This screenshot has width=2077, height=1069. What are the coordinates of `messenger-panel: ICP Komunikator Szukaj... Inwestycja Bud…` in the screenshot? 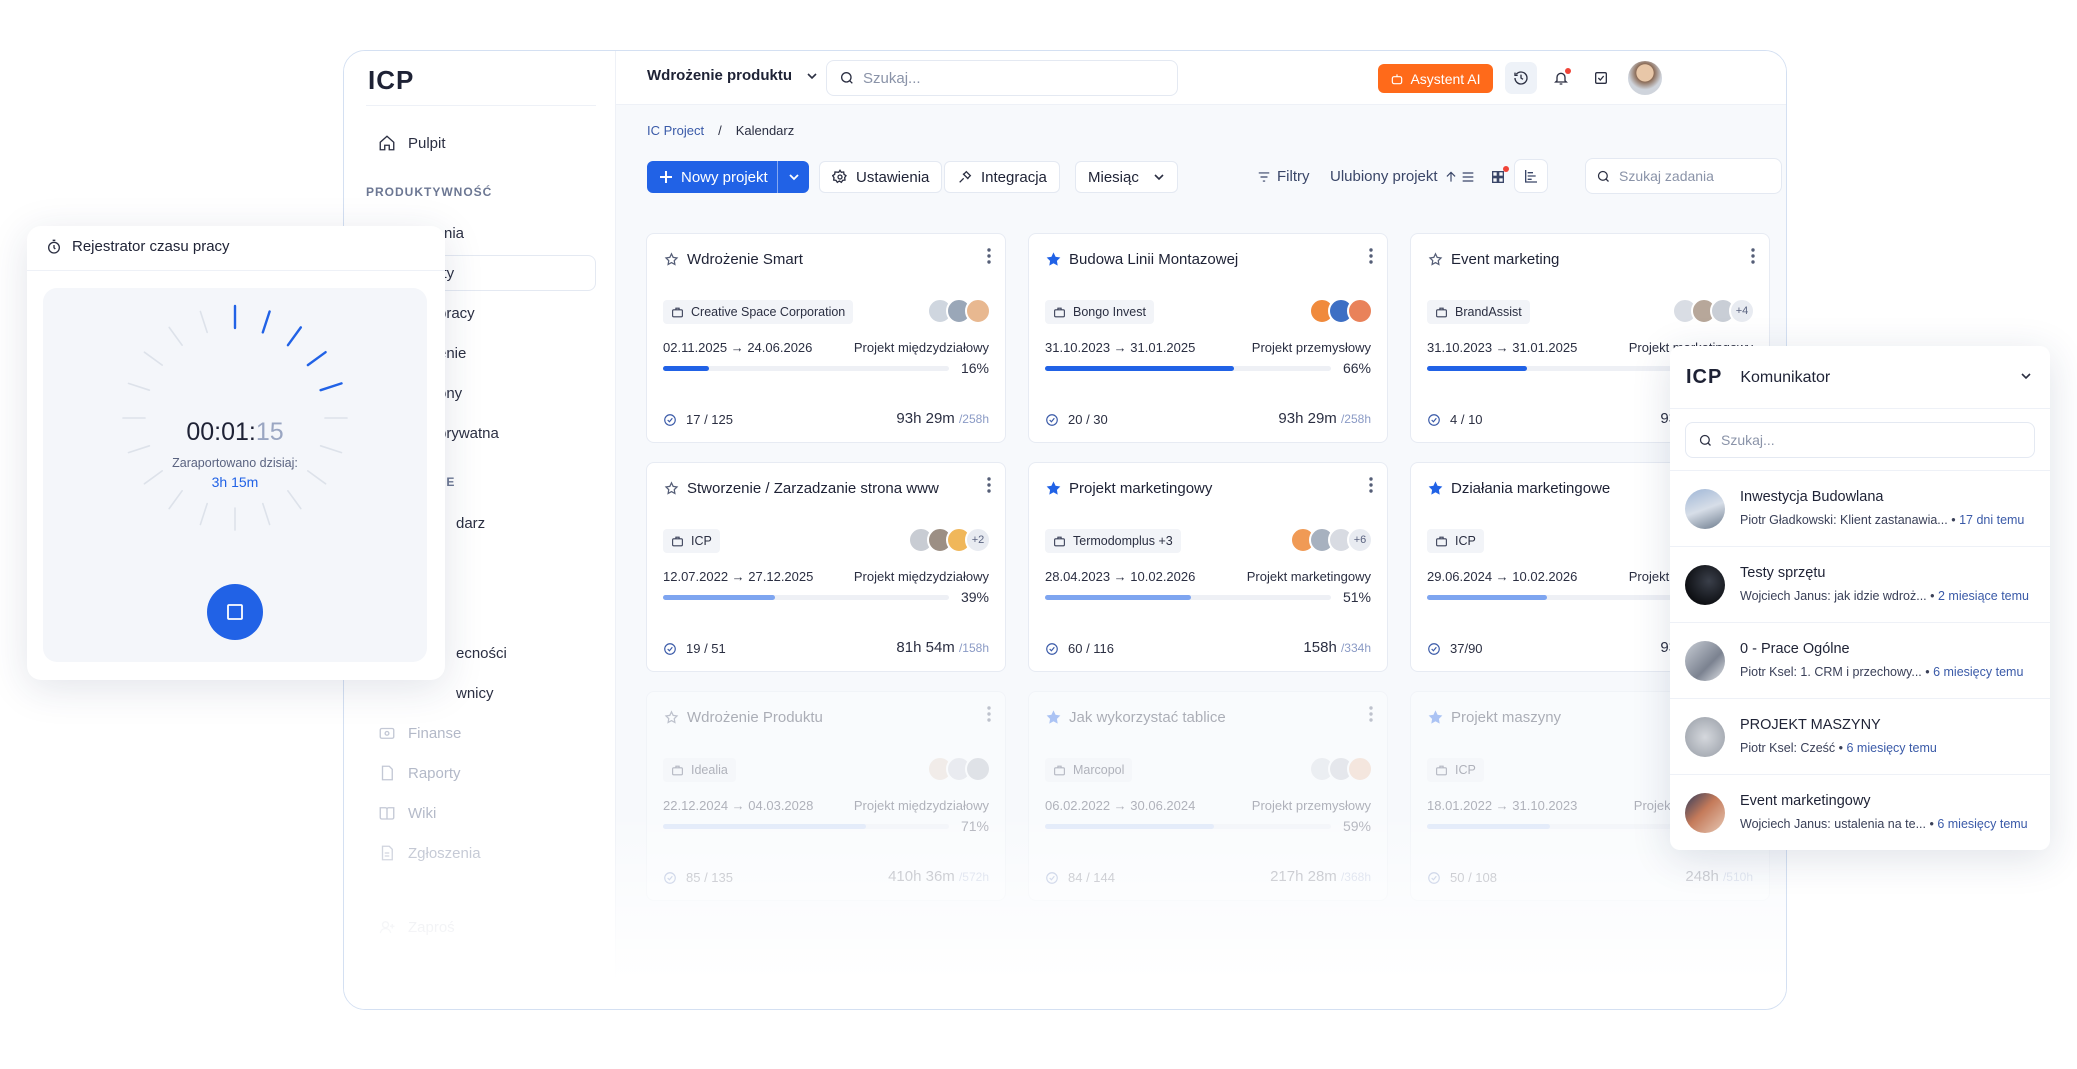 It's located at (1860, 598).